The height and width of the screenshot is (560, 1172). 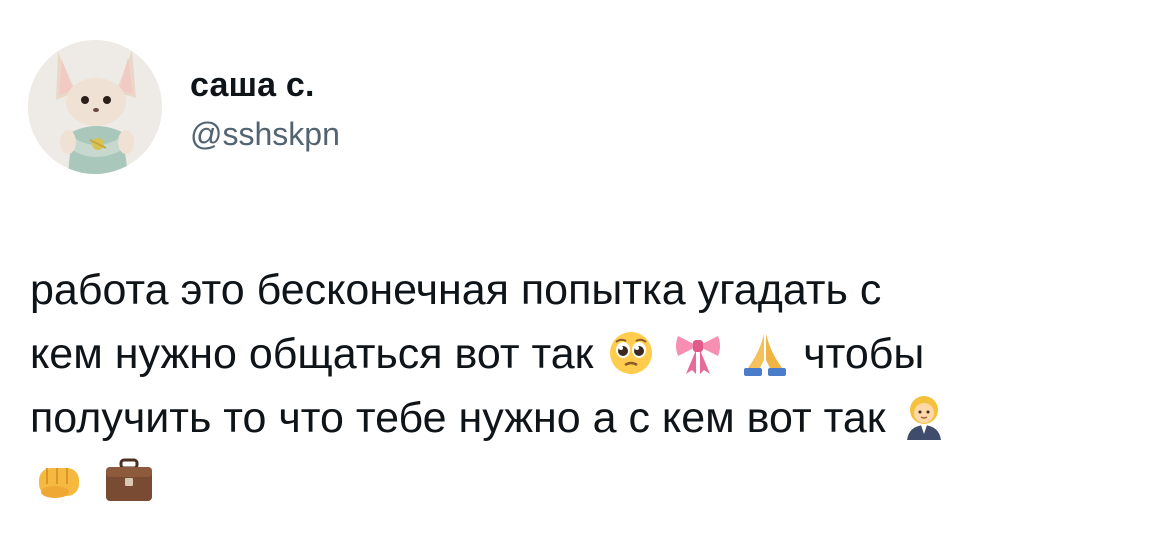 What do you see at coordinates (265, 134) in the screenshot?
I see `author-handle: @sshskpn` at bounding box center [265, 134].